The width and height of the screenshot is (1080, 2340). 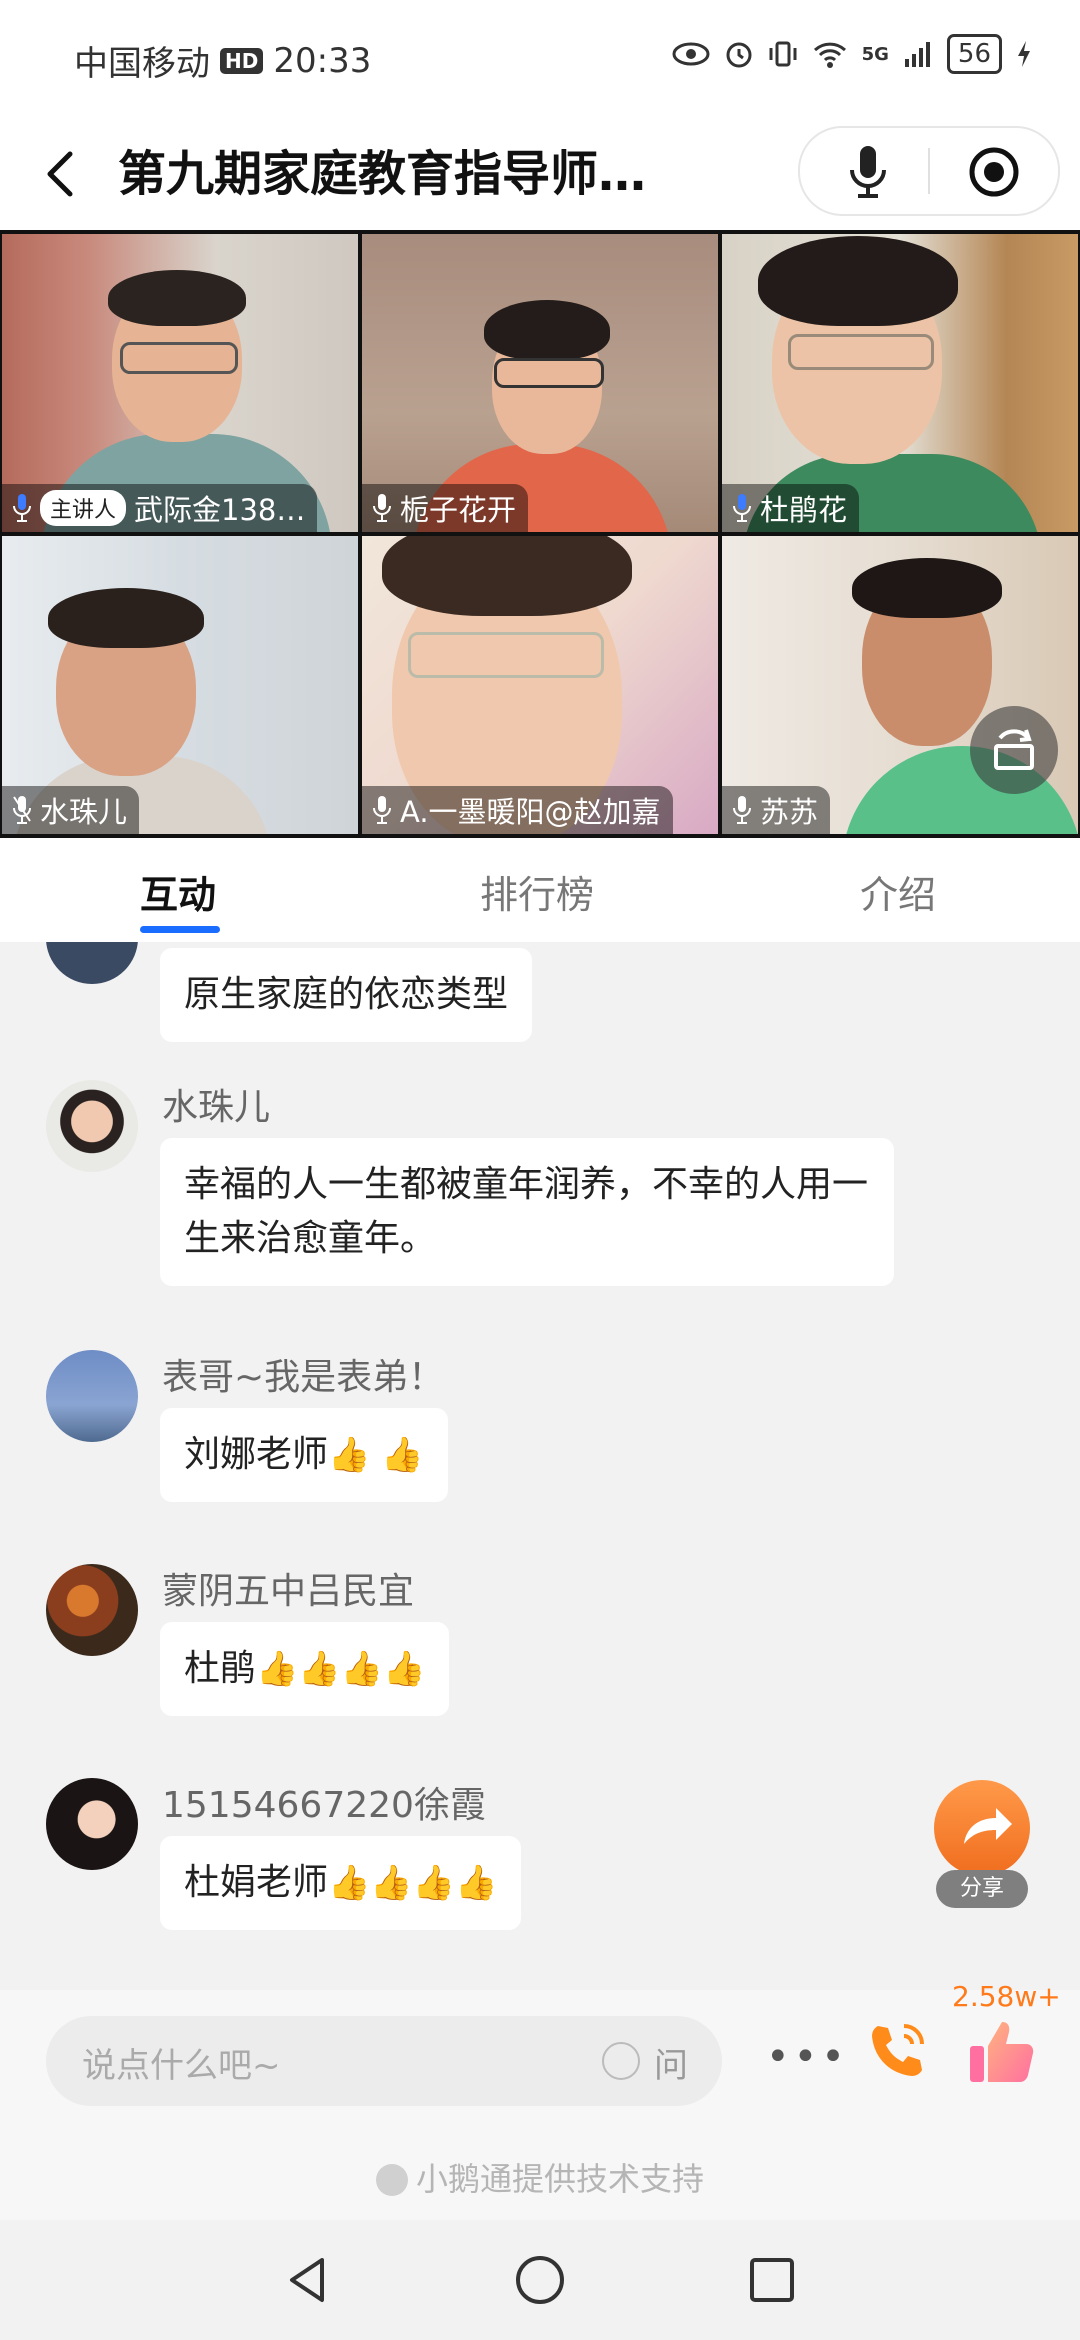 I want to click on message-text: 杜娟老师, so click(x=256, y=1882).